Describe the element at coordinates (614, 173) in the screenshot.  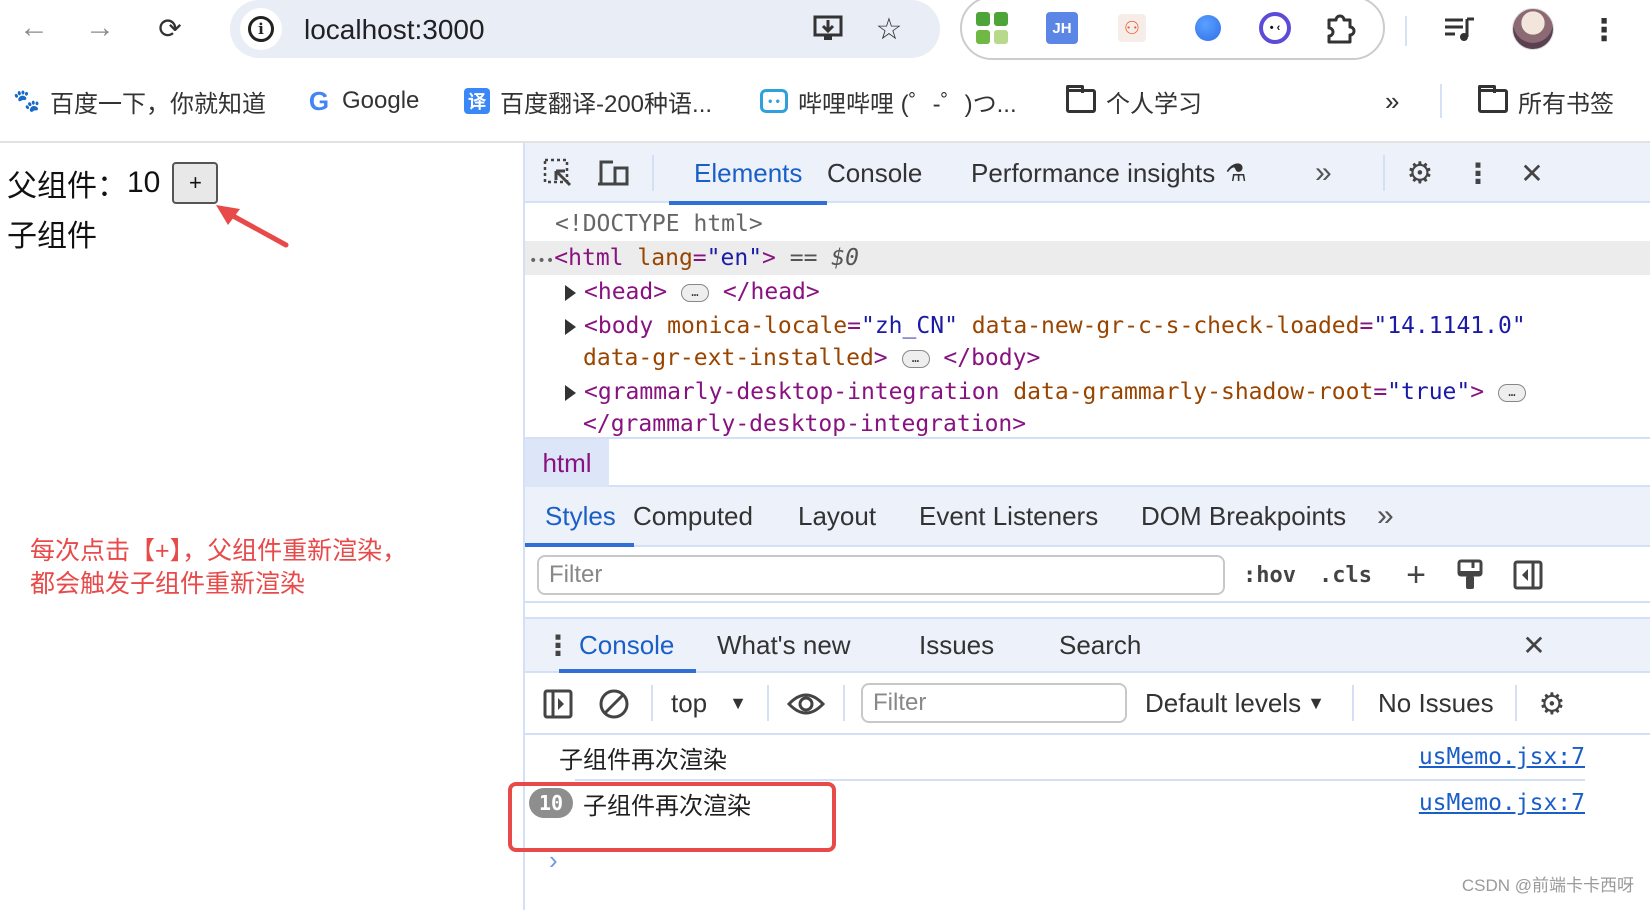
I see `device-toolbar-button` at that location.